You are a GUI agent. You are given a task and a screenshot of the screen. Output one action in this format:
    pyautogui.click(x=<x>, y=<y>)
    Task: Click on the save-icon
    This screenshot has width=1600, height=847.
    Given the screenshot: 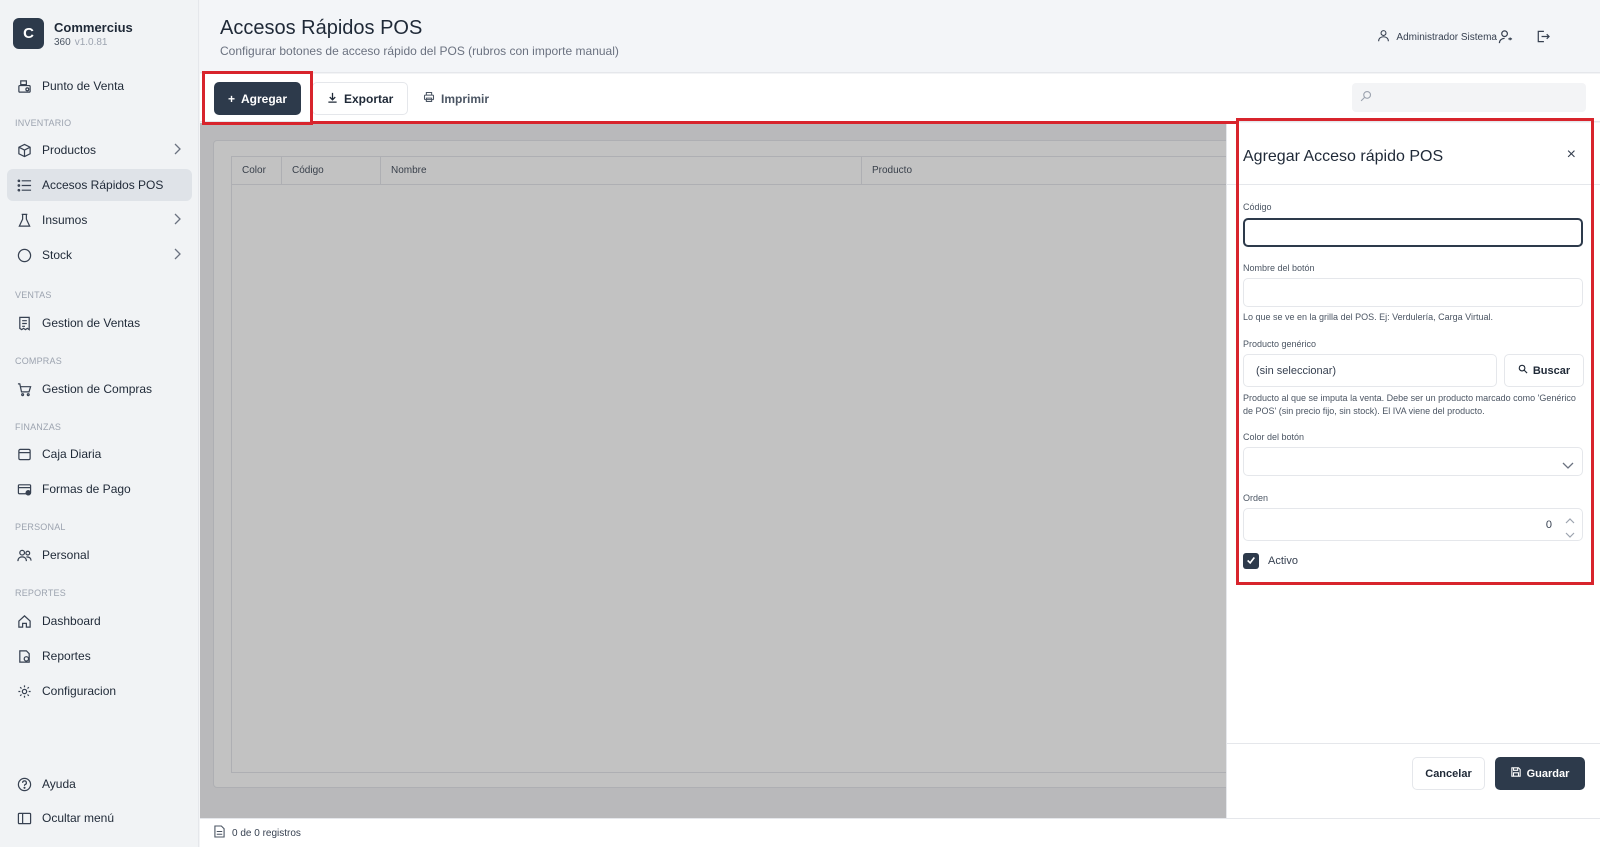 What is the action you would take?
    pyautogui.click(x=1515, y=773)
    